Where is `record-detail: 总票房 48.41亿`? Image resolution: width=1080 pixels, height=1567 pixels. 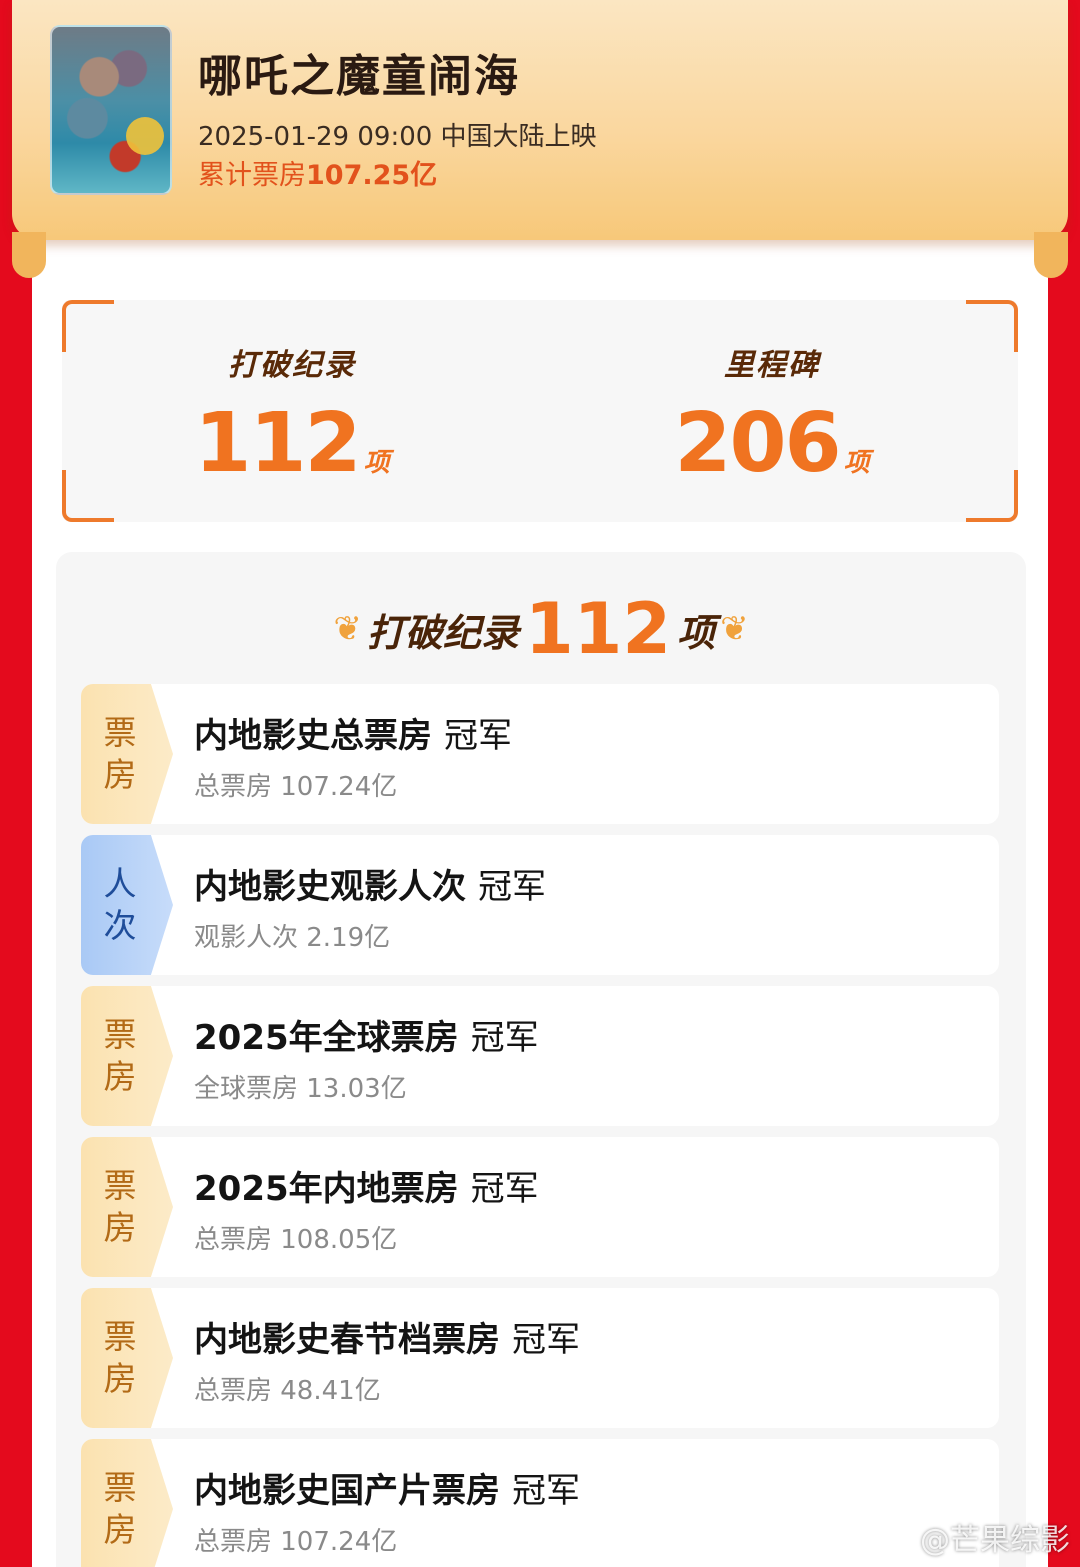 record-detail: 总票房 48.41亿 is located at coordinates (287, 1391).